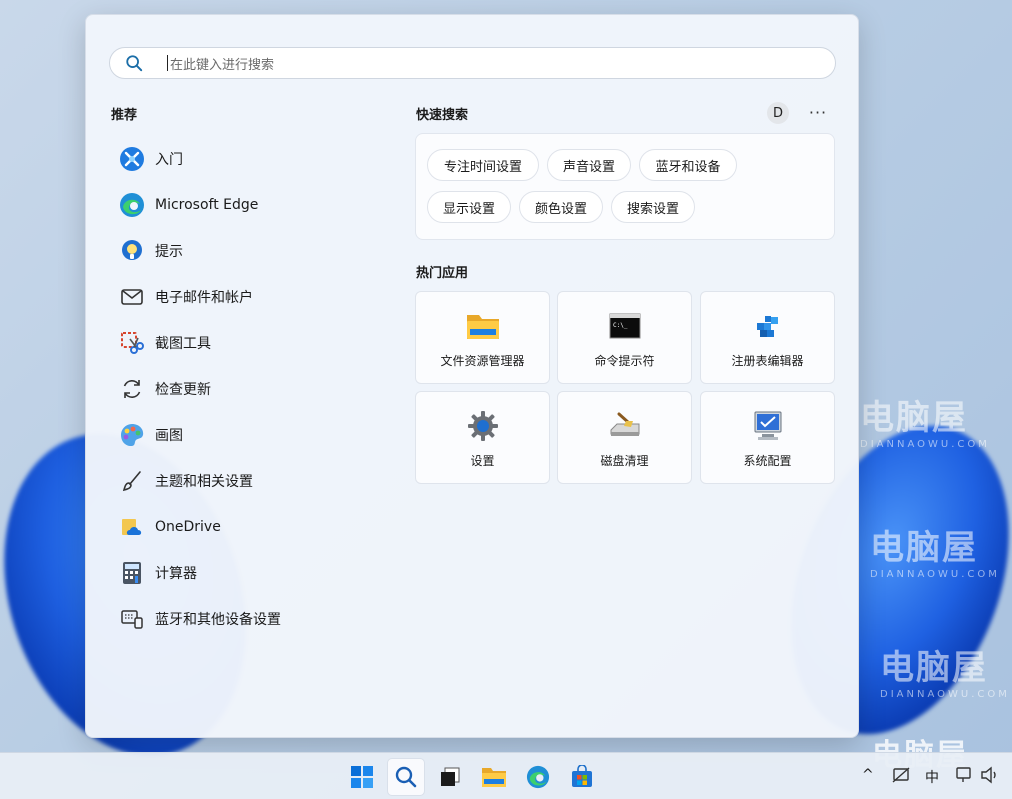  I want to click on recommended-title: 推荐, so click(124, 115).